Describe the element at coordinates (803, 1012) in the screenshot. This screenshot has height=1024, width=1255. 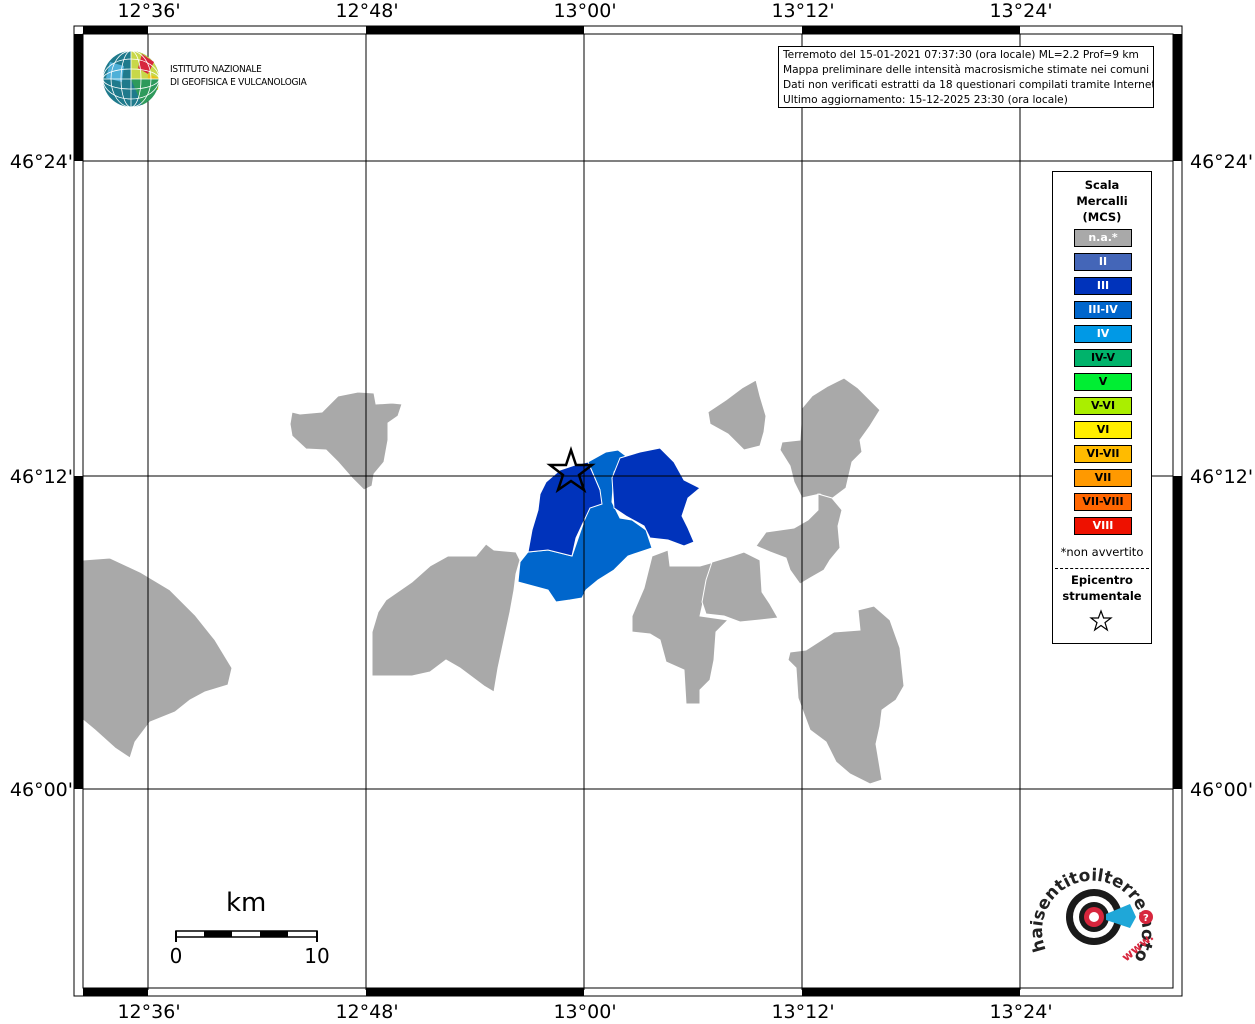
I see `lon-label-bottom: 13°12'` at that location.